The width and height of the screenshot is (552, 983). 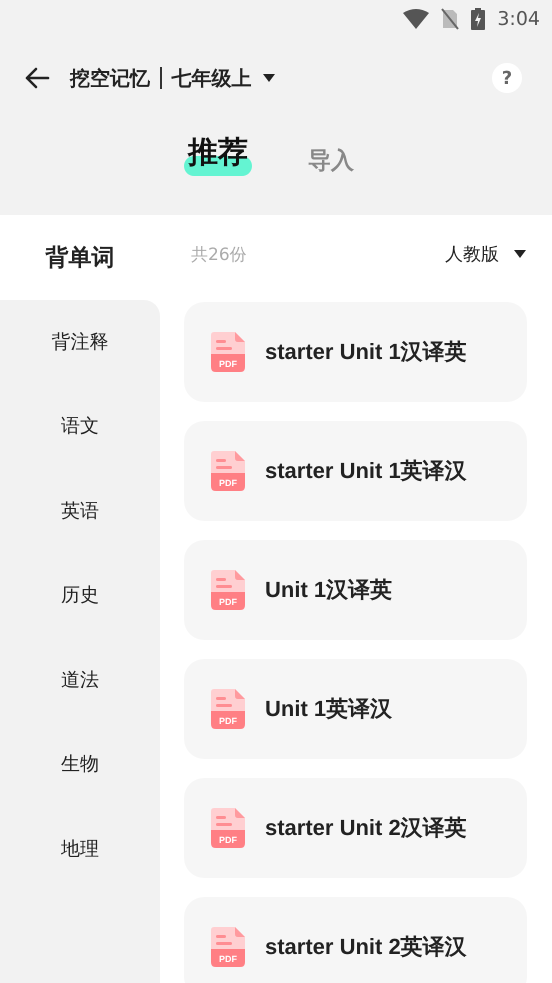 What do you see at coordinates (450, 19) in the screenshot?
I see `no-sim-icon` at bounding box center [450, 19].